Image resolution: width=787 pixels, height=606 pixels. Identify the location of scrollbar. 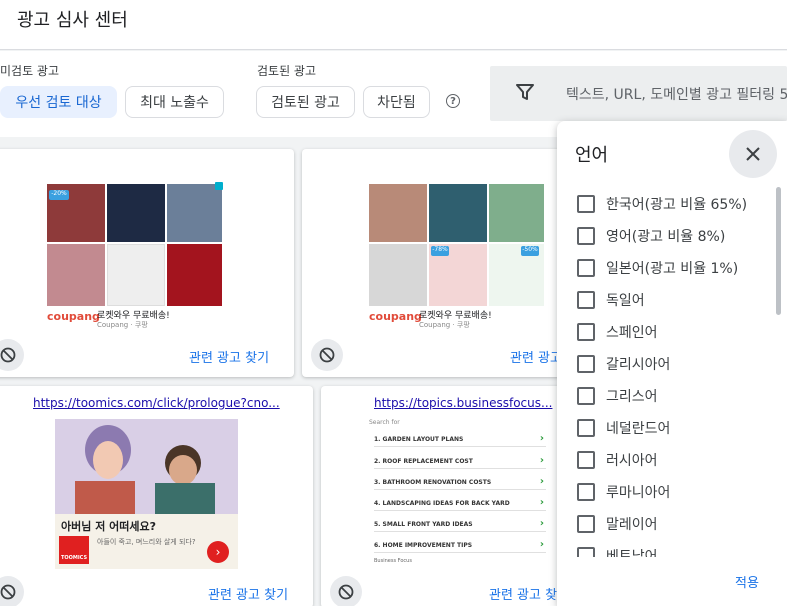
(778, 251).